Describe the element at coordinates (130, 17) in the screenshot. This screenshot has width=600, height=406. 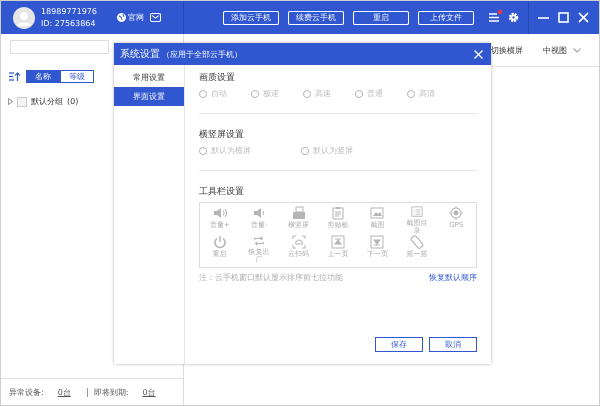
I see `website-link: 官网` at that location.